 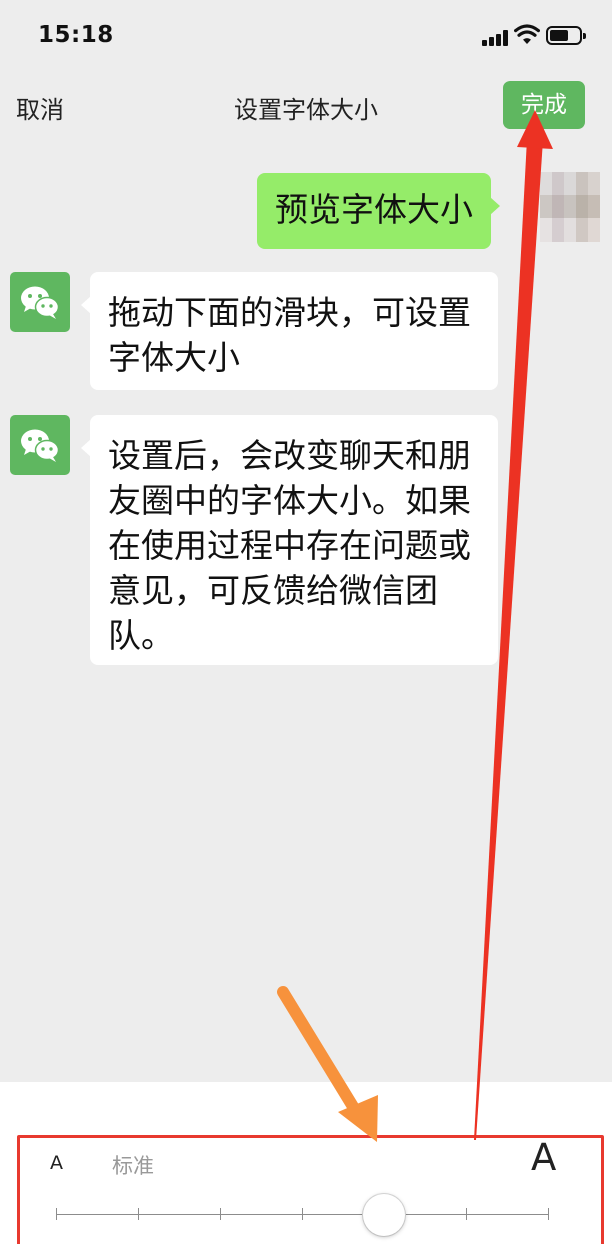 What do you see at coordinates (306, 36) in the screenshot?
I see `status-bar: 15:18` at bounding box center [306, 36].